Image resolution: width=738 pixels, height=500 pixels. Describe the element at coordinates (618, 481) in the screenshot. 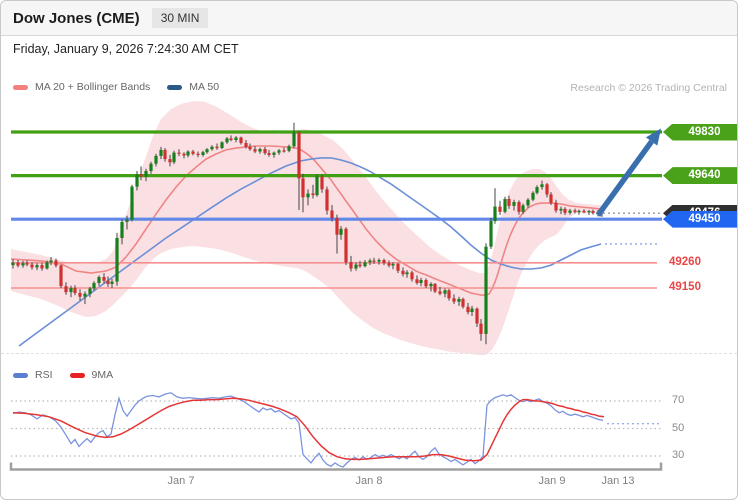

I see `x-axis-tick-label: Jan 13` at that location.